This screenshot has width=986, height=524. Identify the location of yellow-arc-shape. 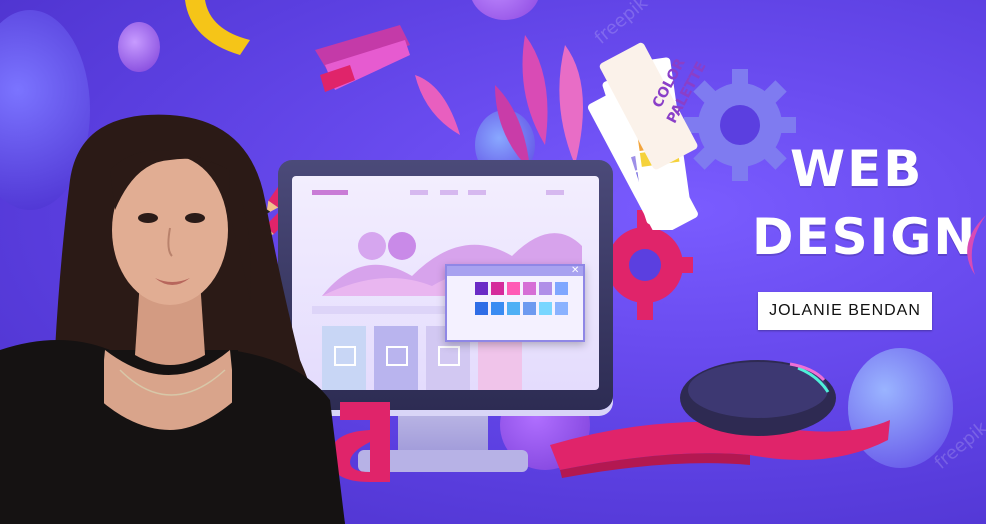
(217, 27).